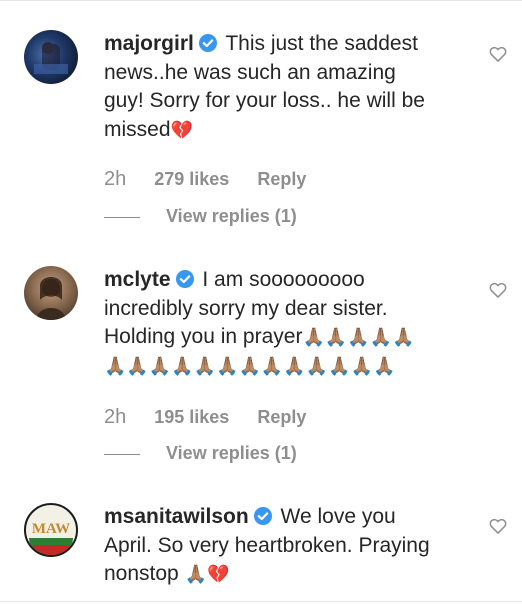  I want to click on logo-avatar-icon: MAW, so click(51, 538).